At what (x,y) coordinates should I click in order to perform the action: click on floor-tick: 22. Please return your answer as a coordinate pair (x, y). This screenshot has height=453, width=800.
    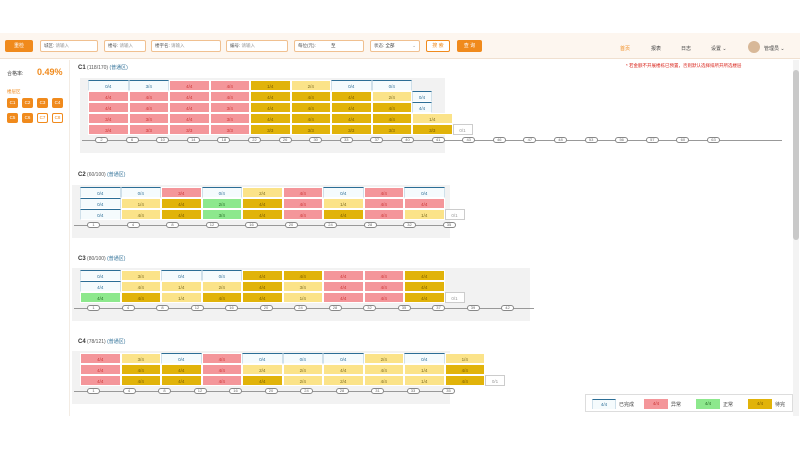
    Looking at the image, I should click on (254, 140).